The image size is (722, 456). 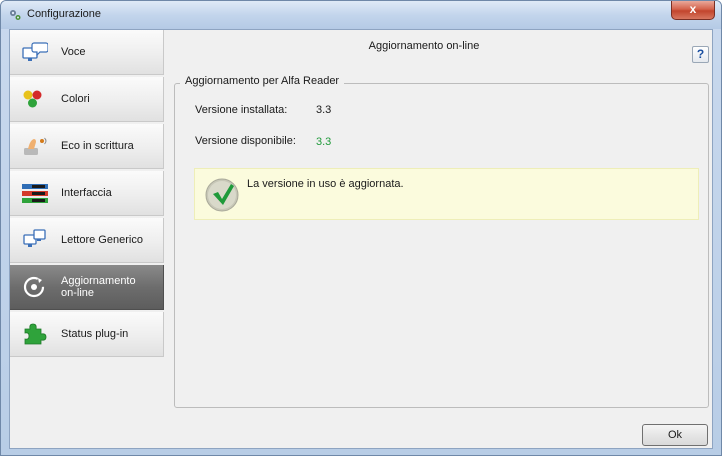 What do you see at coordinates (98, 287) in the screenshot?
I see `sidebar-item-label: Aggiornamento on-line` at bounding box center [98, 287].